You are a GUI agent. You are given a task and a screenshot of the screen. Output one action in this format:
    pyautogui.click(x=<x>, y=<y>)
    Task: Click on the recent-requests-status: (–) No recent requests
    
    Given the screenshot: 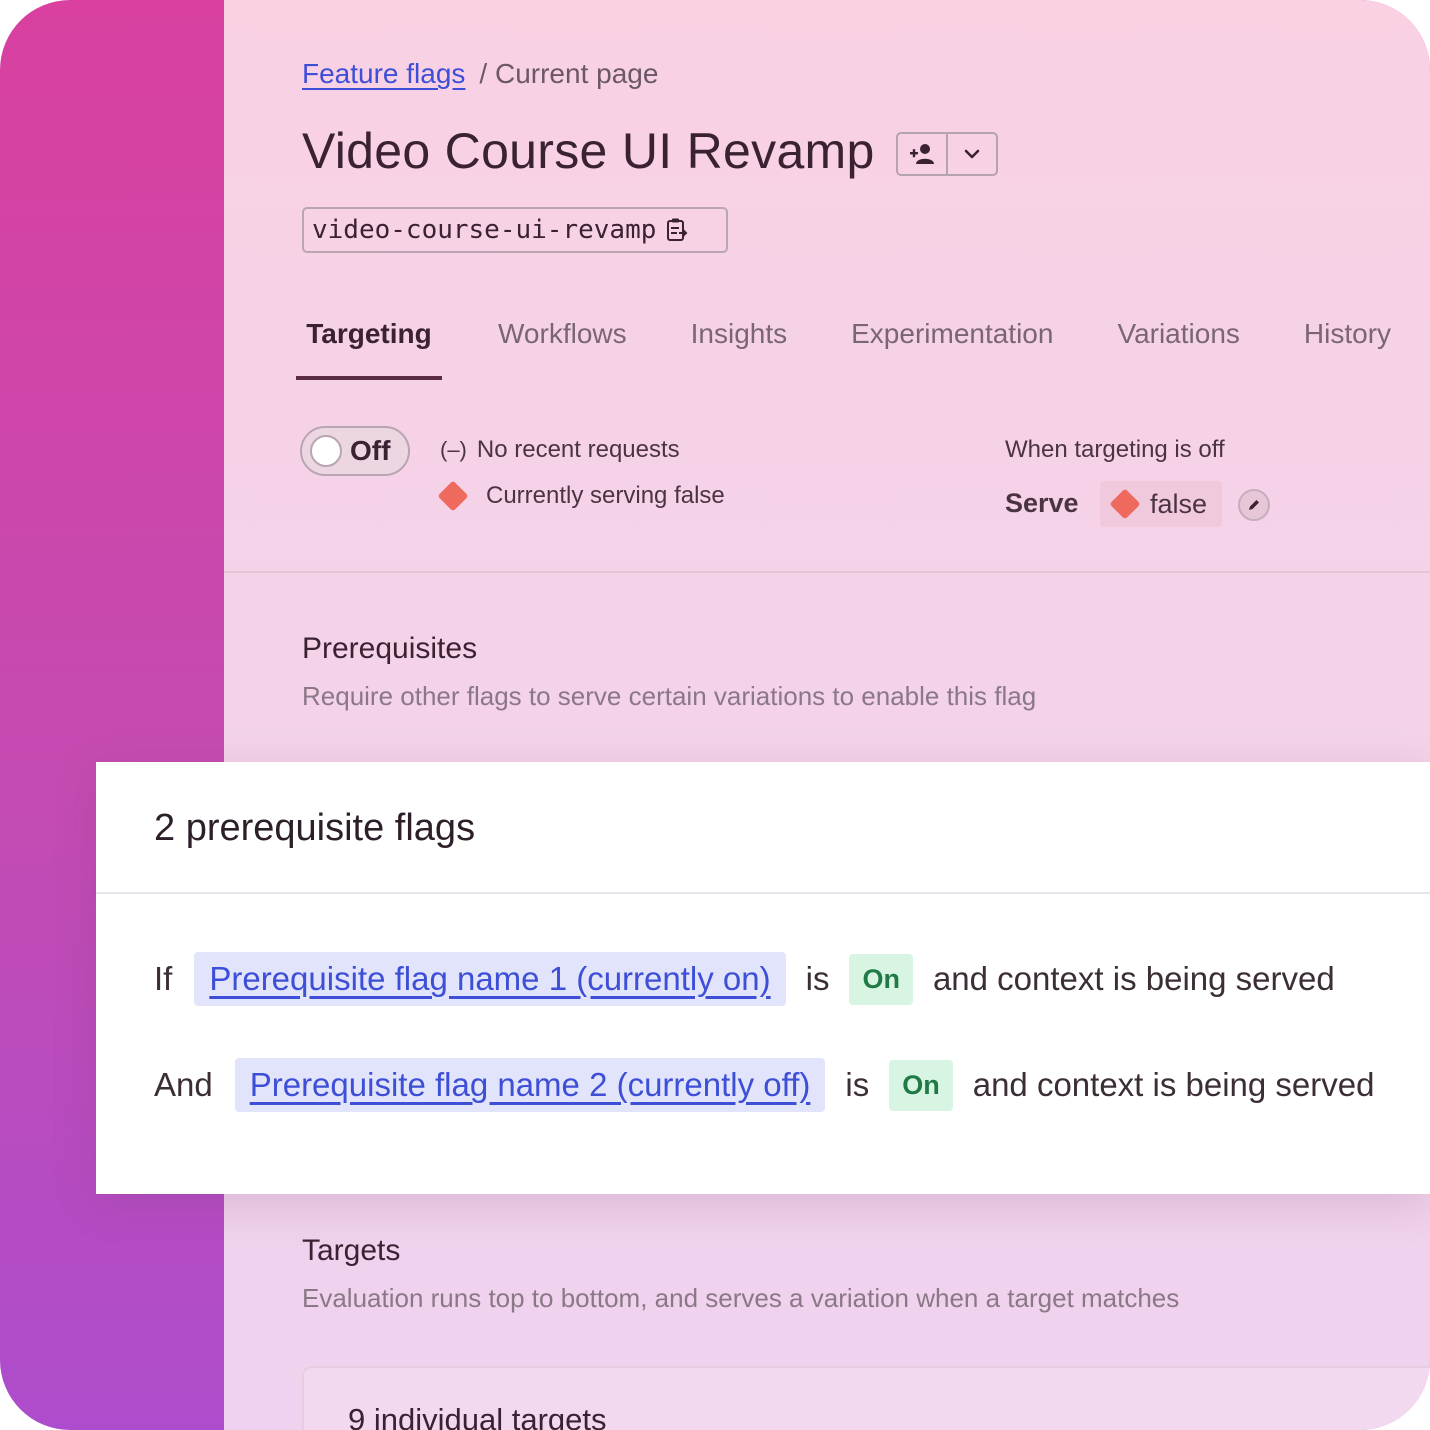 What is the action you would take?
    pyautogui.click(x=560, y=450)
    